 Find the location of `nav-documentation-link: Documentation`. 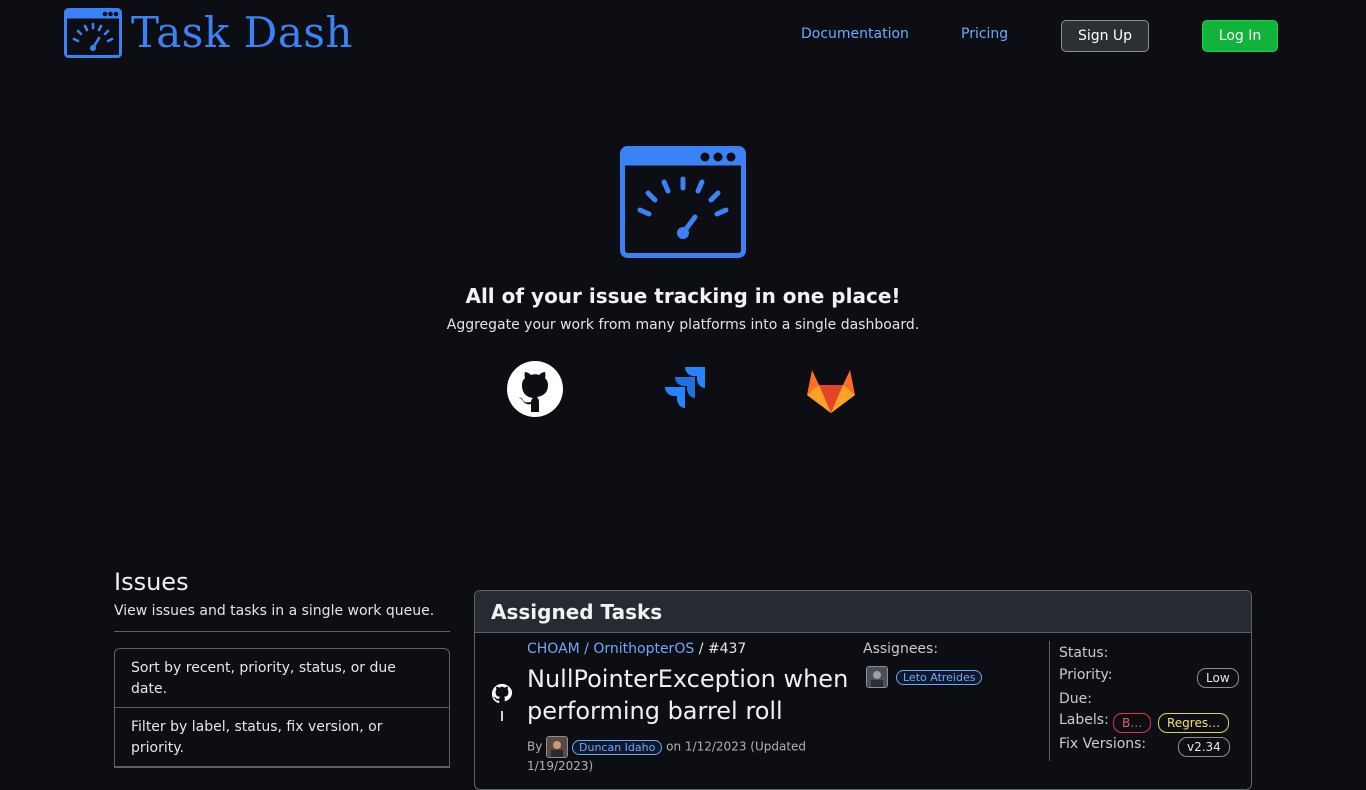

nav-documentation-link: Documentation is located at coordinates (855, 34).